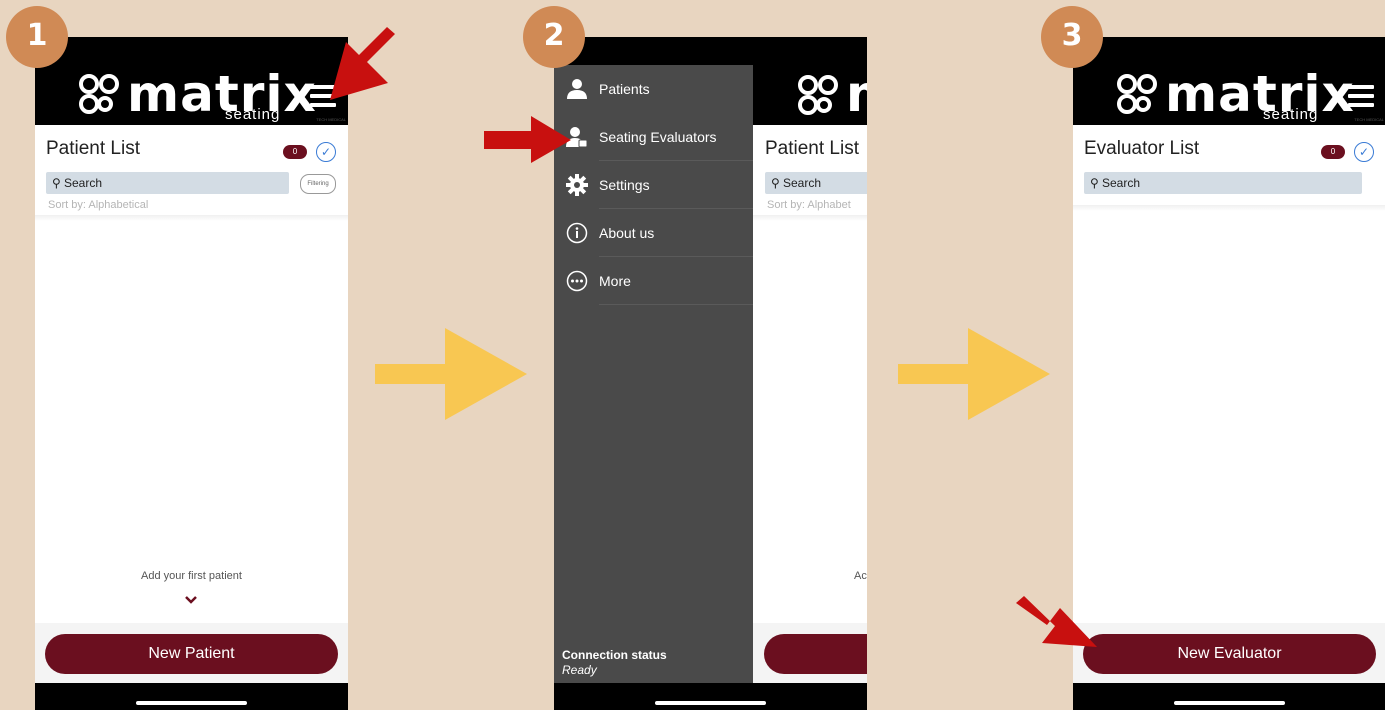 The image size is (1385, 710). Describe the element at coordinates (37, 37) in the screenshot. I see `step-badge: 1` at that location.